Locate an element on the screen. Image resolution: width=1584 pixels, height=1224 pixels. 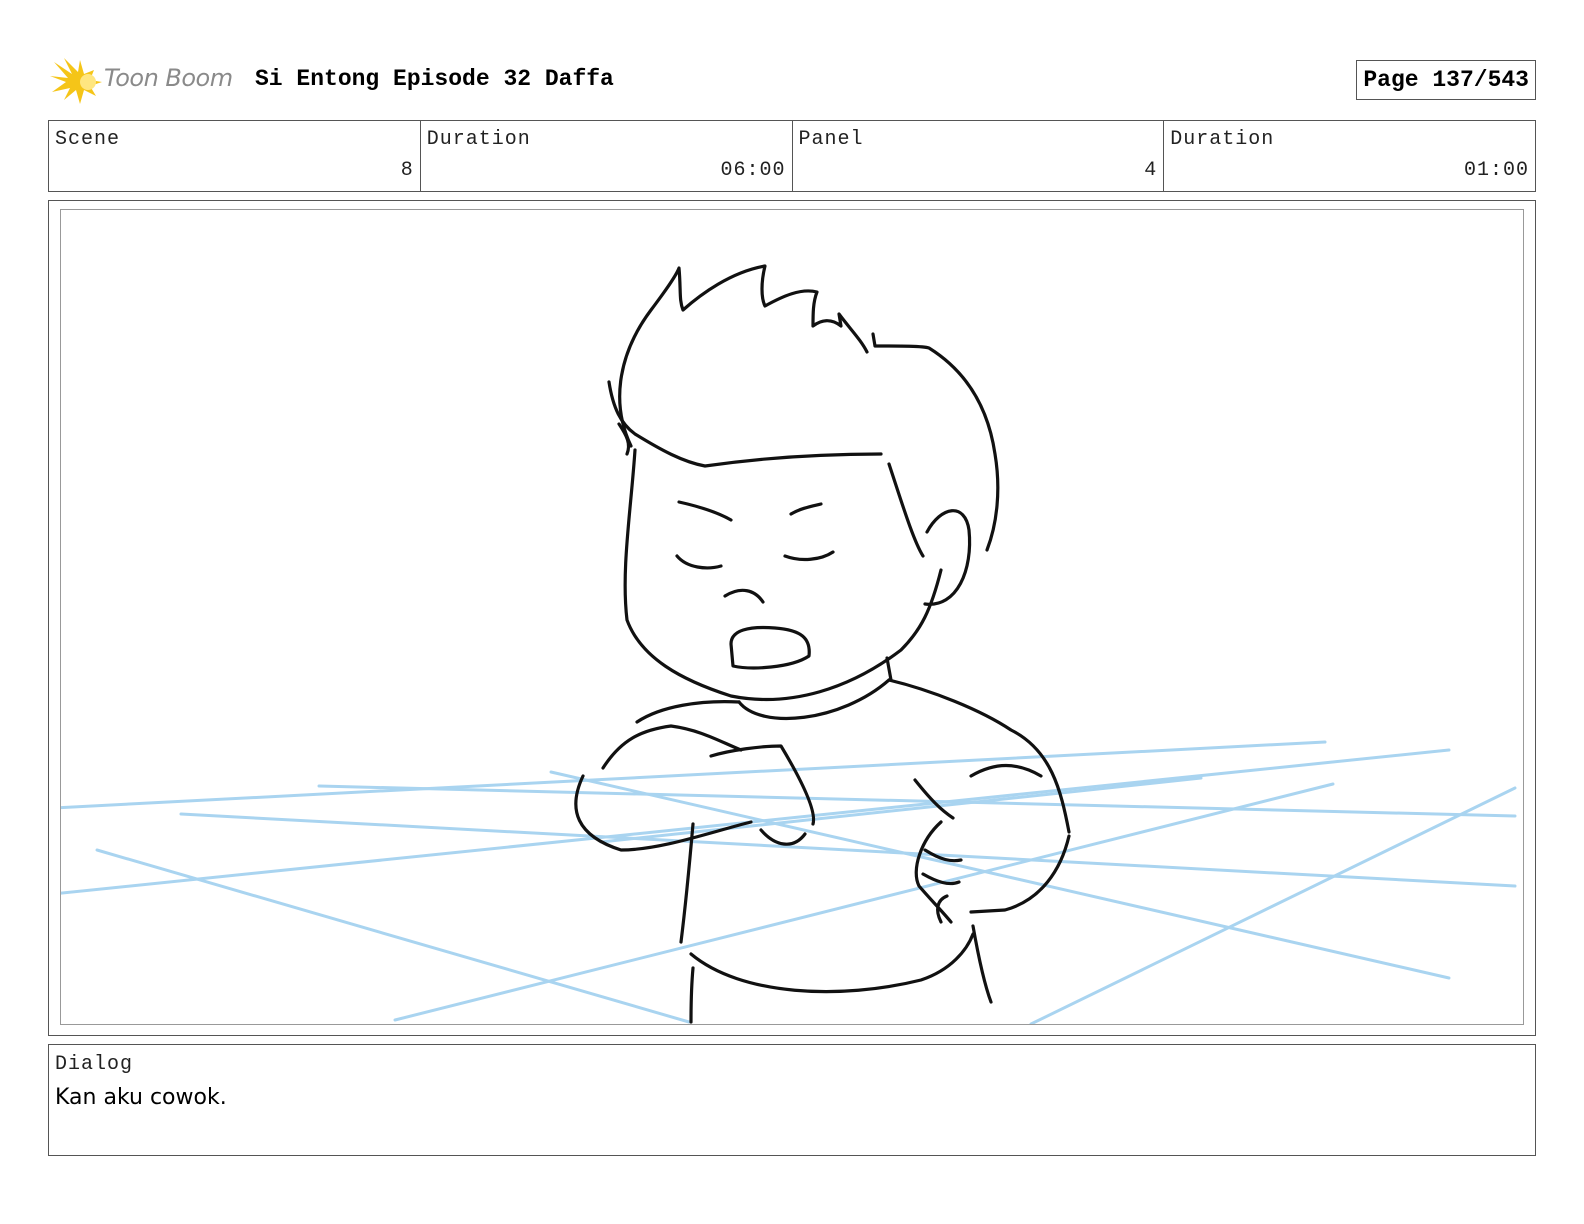
scene-value: 8 is located at coordinates (407, 170).